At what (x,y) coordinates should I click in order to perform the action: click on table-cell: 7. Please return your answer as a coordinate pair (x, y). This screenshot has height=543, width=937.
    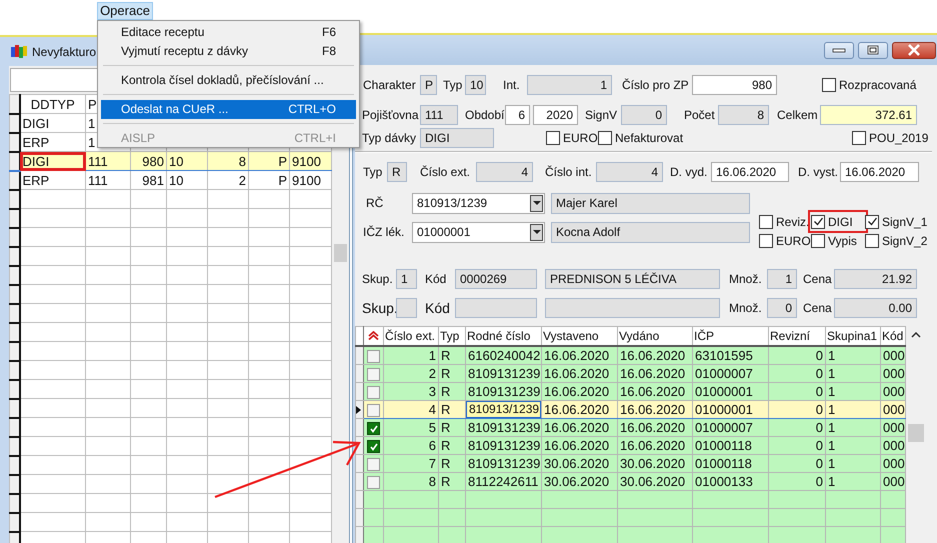
    Looking at the image, I should click on (432, 463).